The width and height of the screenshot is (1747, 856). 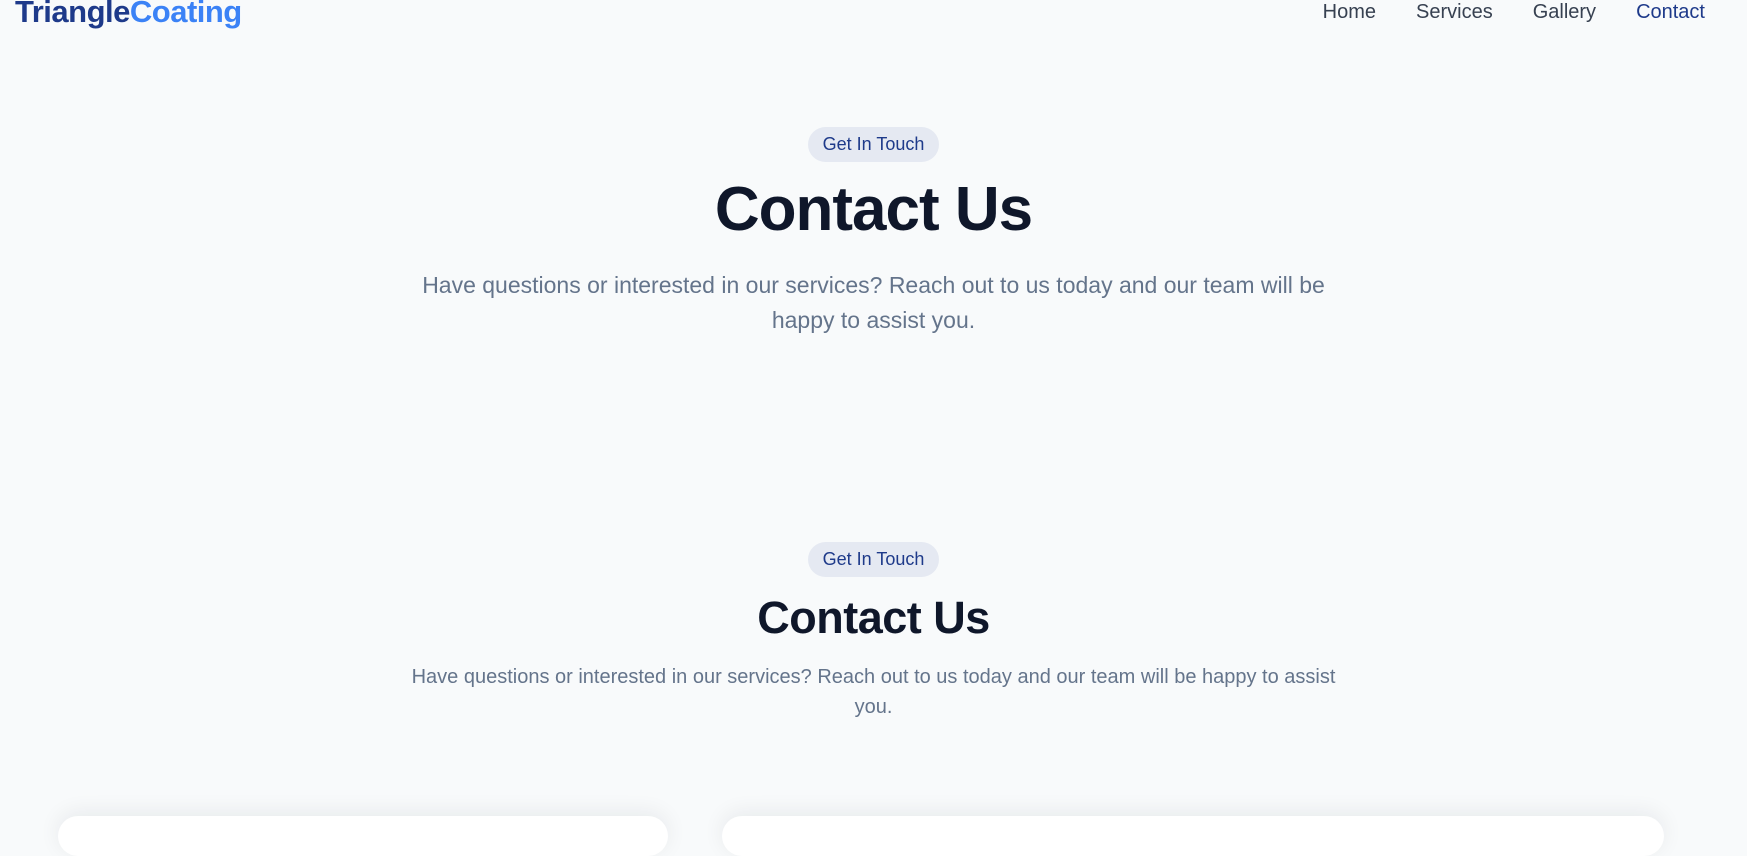 I want to click on nav-item-home: Home, so click(x=1349, y=12).